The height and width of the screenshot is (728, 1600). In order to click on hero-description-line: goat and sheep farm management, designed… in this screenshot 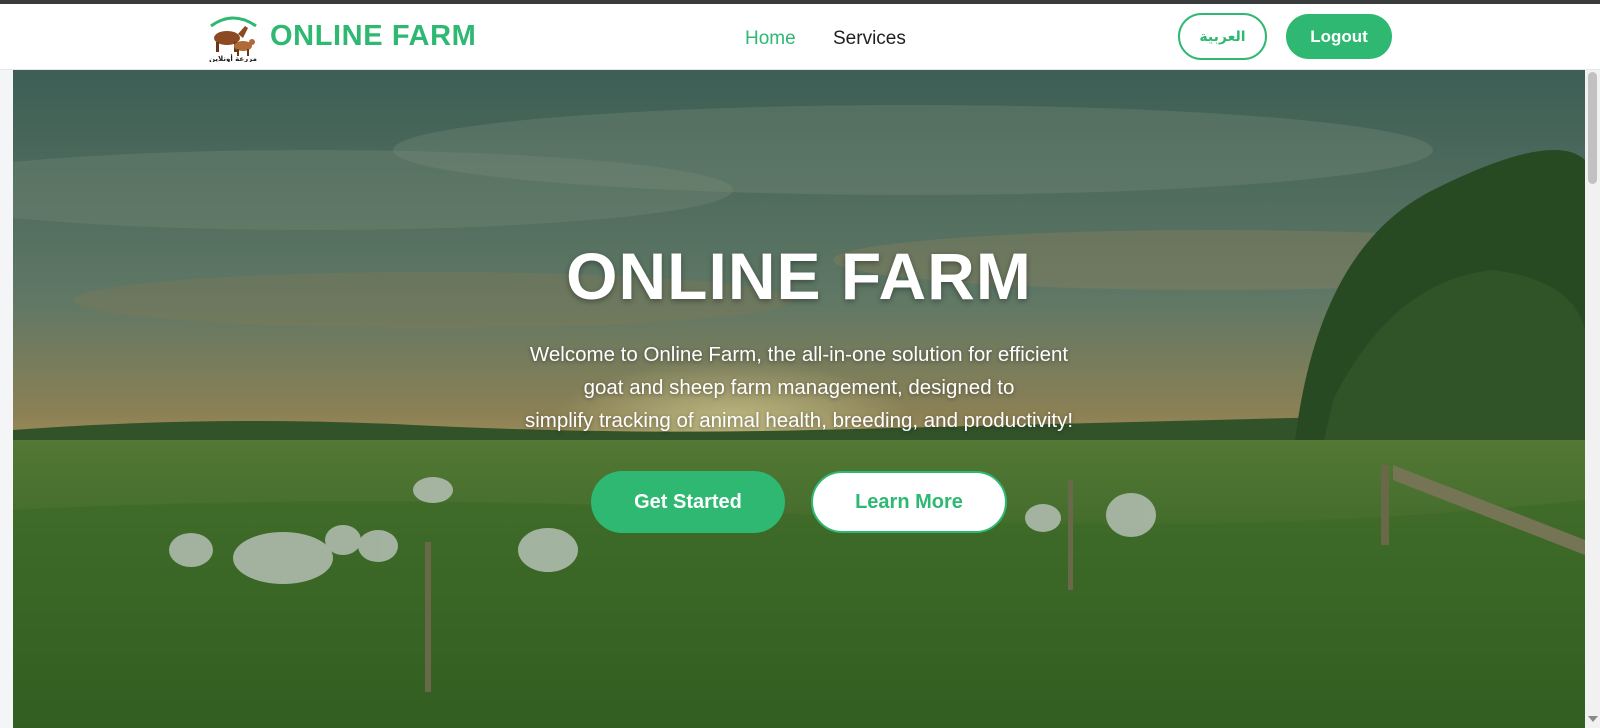, I will do `click(799, 387)`.